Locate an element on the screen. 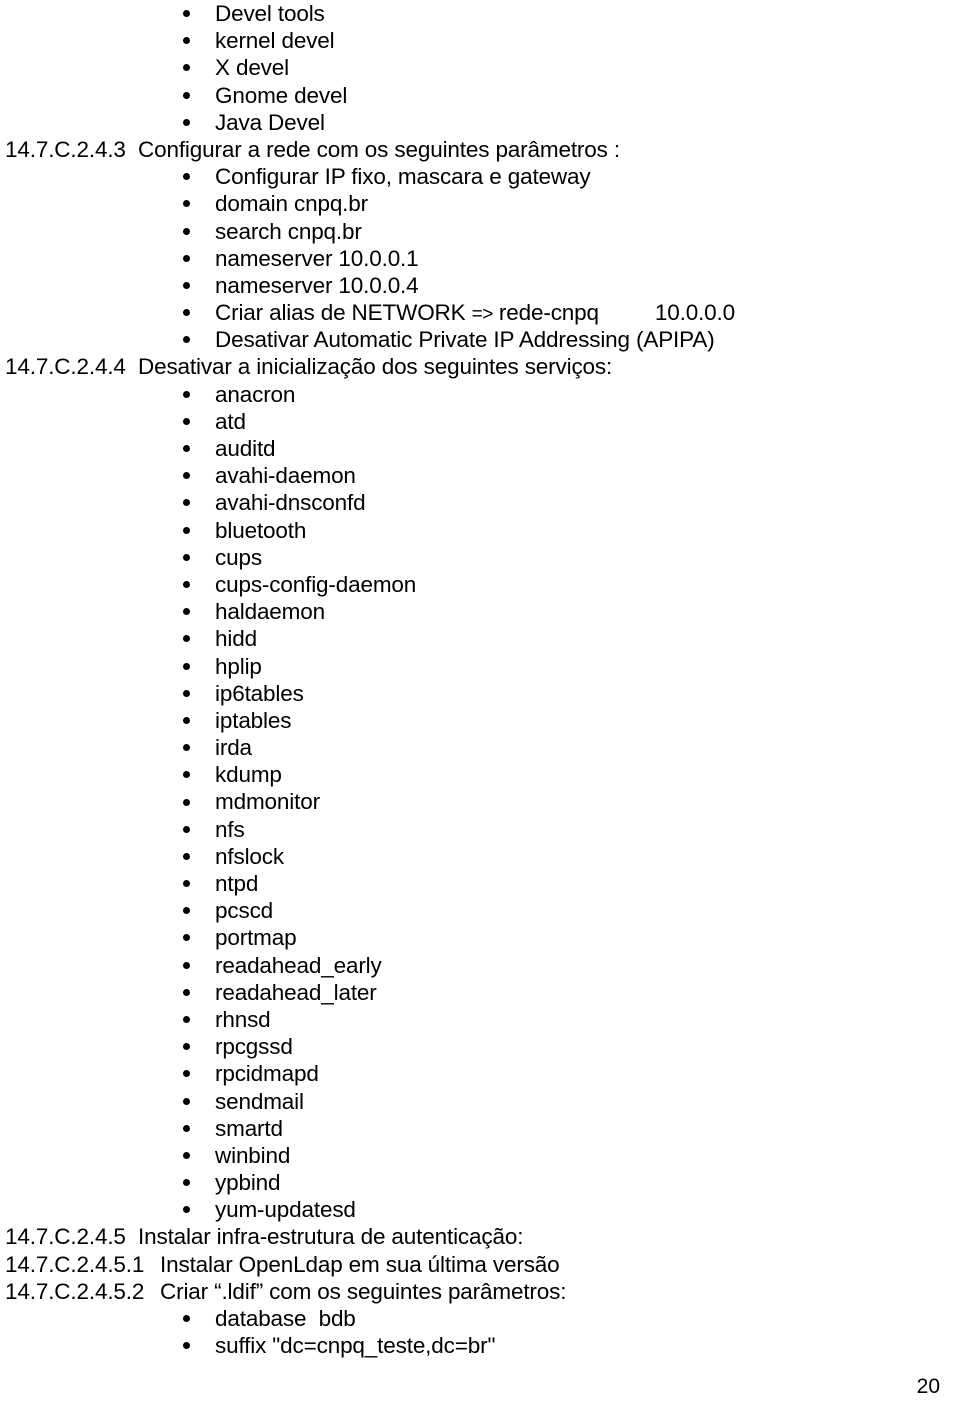 This screenshot has width=960, height=1413. list-item-label: avahi-dnsconfd is located at coordinates (290, 503).